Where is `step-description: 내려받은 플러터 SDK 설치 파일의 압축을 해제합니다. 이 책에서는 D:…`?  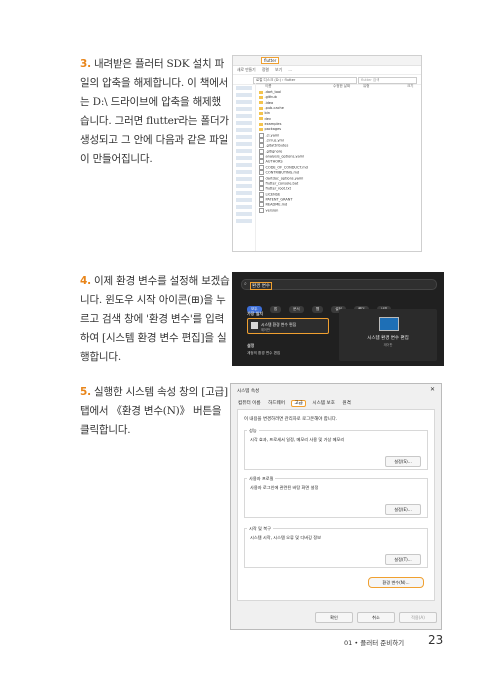
step-description: 내려받은 플러터 SDK 설치 파일의 압축을 해제합니다. 이 책에서는 D:… is located at coordinates (154, 111).